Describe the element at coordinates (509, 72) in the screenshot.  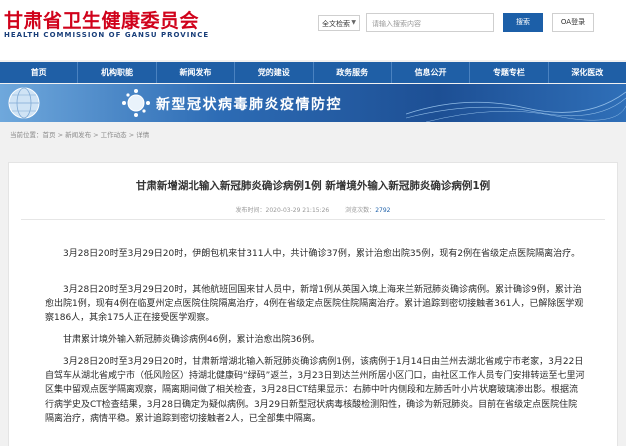
I see `nav-item-topics: 专题专栏` at that location.